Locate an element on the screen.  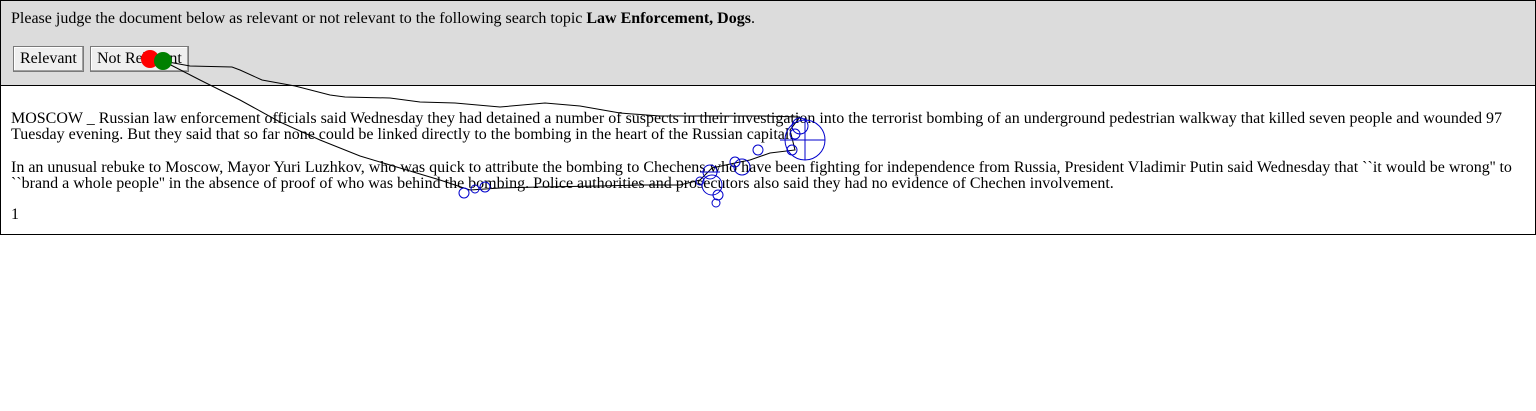
instruction-suffix: . is located at coordinates (752, 18).